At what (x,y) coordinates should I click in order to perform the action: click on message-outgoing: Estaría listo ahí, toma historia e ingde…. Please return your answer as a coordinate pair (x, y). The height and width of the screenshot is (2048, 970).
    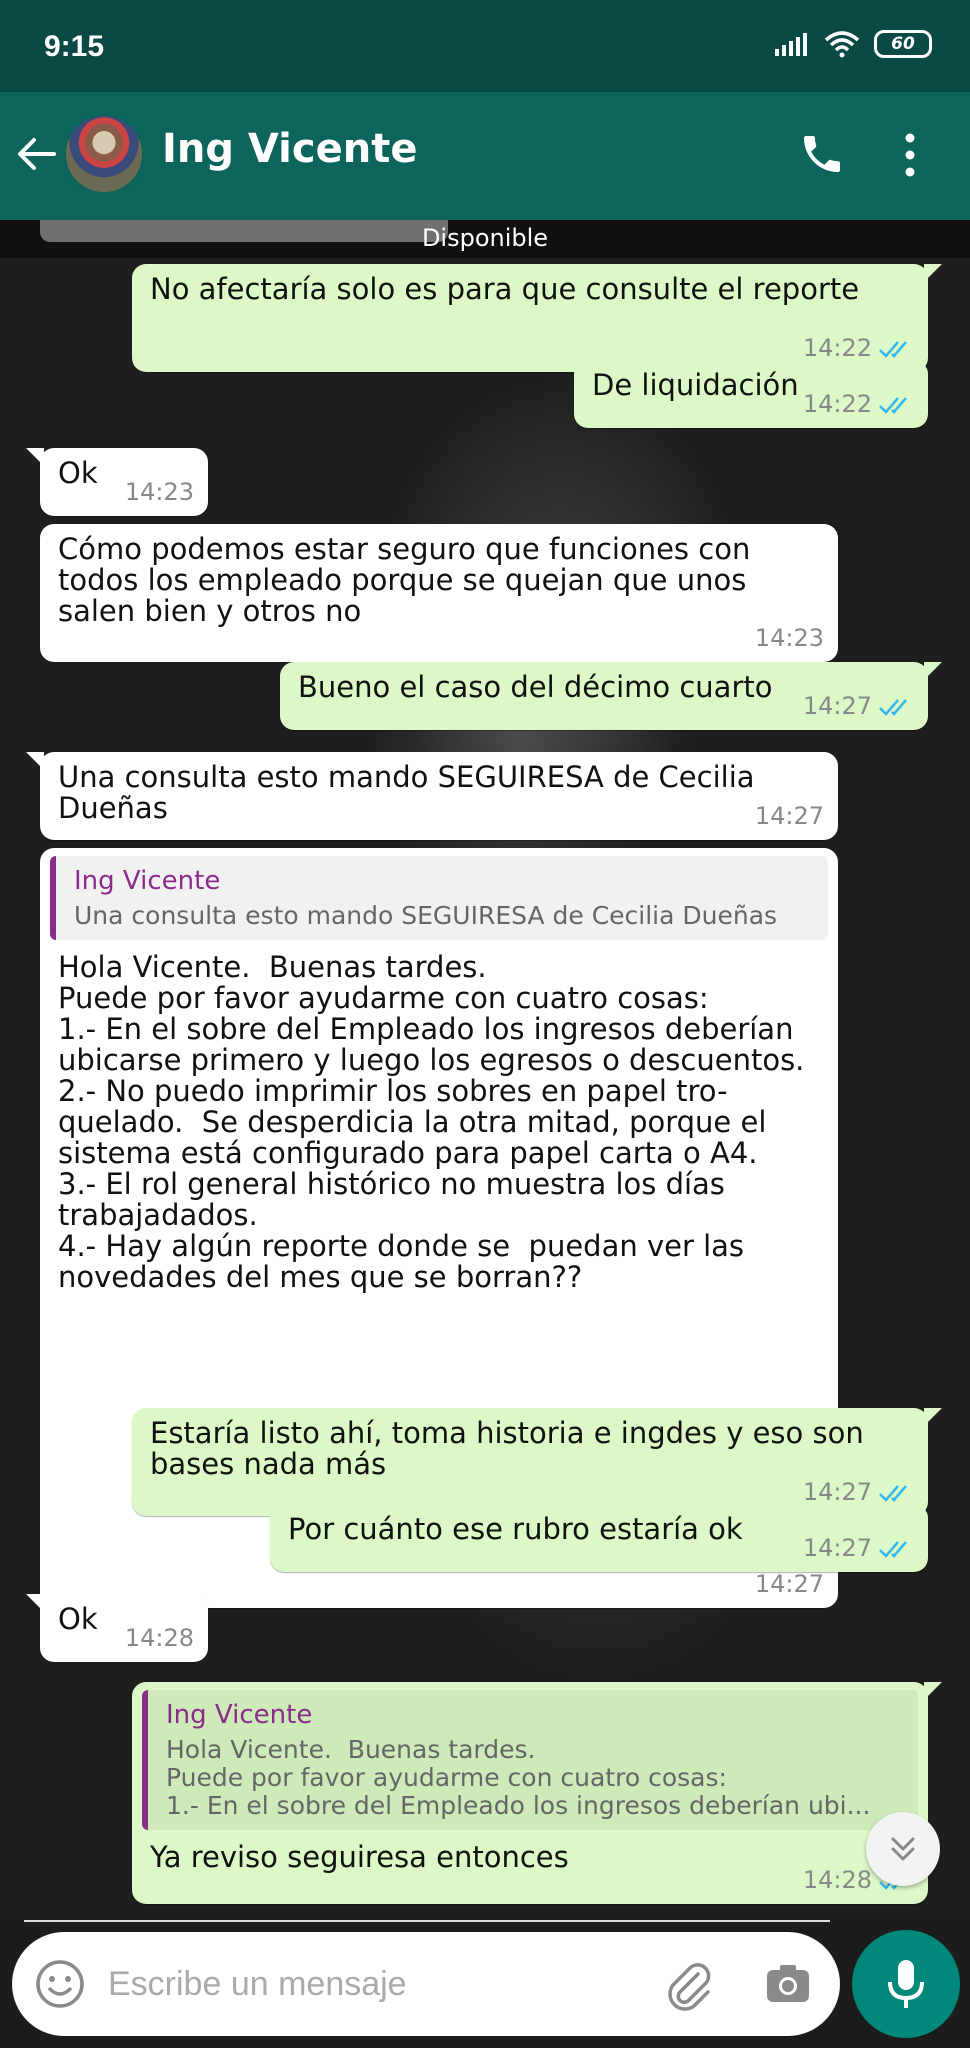
    Looking at the image, I should click on (537, 1462).